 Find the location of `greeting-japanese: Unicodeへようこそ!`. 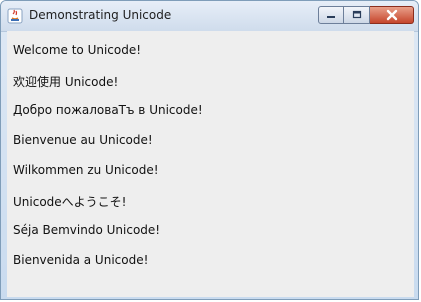

greeting-japanese: Unicodeへようこそ! is located at coordinates (70, 202).